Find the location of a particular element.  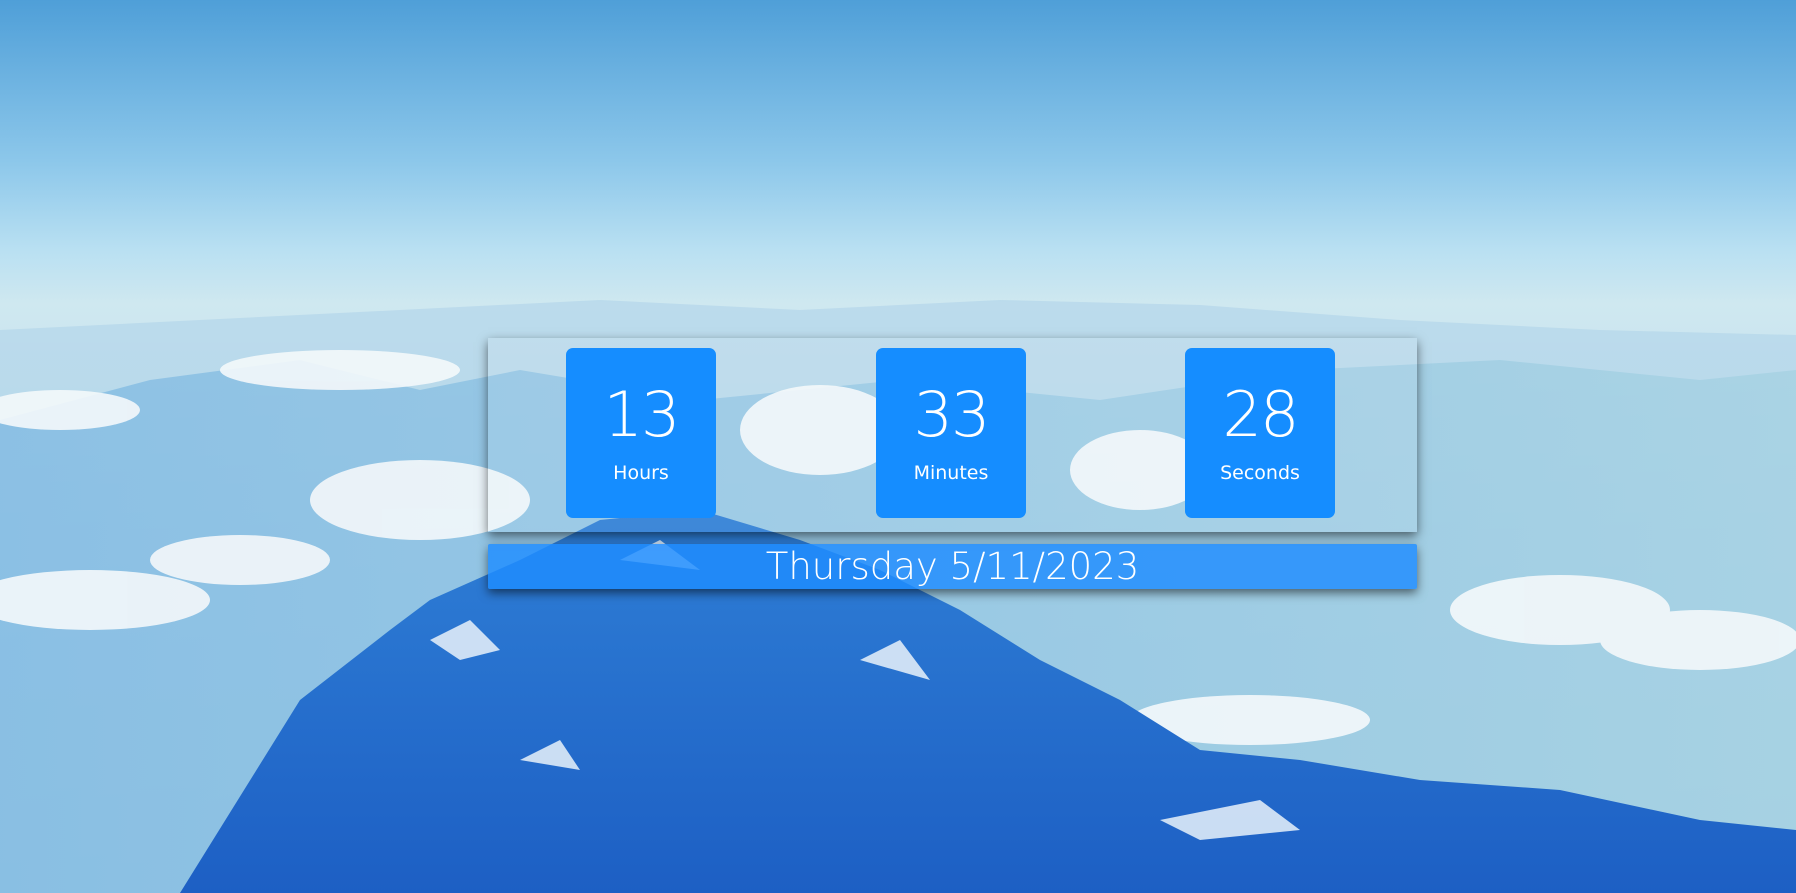

seconds-box: 28 Seconds is located at coordinates (1260, 433).